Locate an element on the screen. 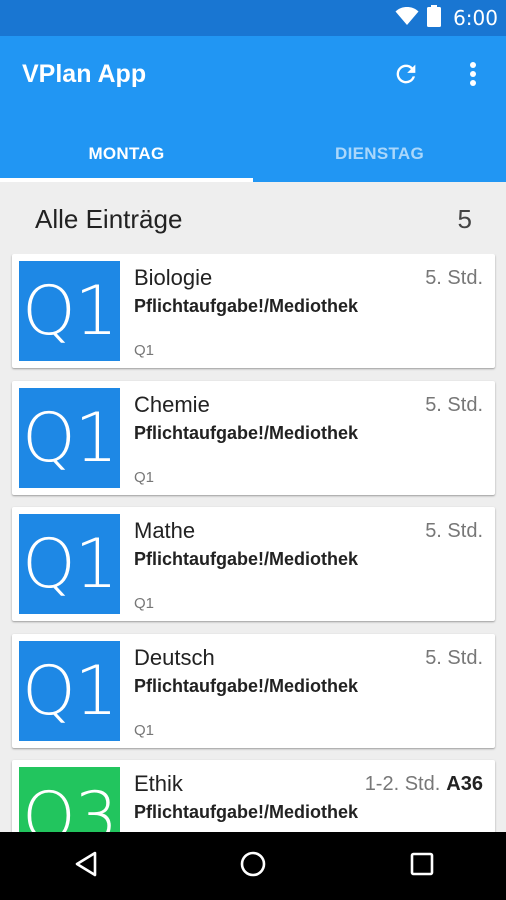 This screenshot has height=900, width=506. entry-time: 1-2. Std. A36 is located at coordinates (424, 784).